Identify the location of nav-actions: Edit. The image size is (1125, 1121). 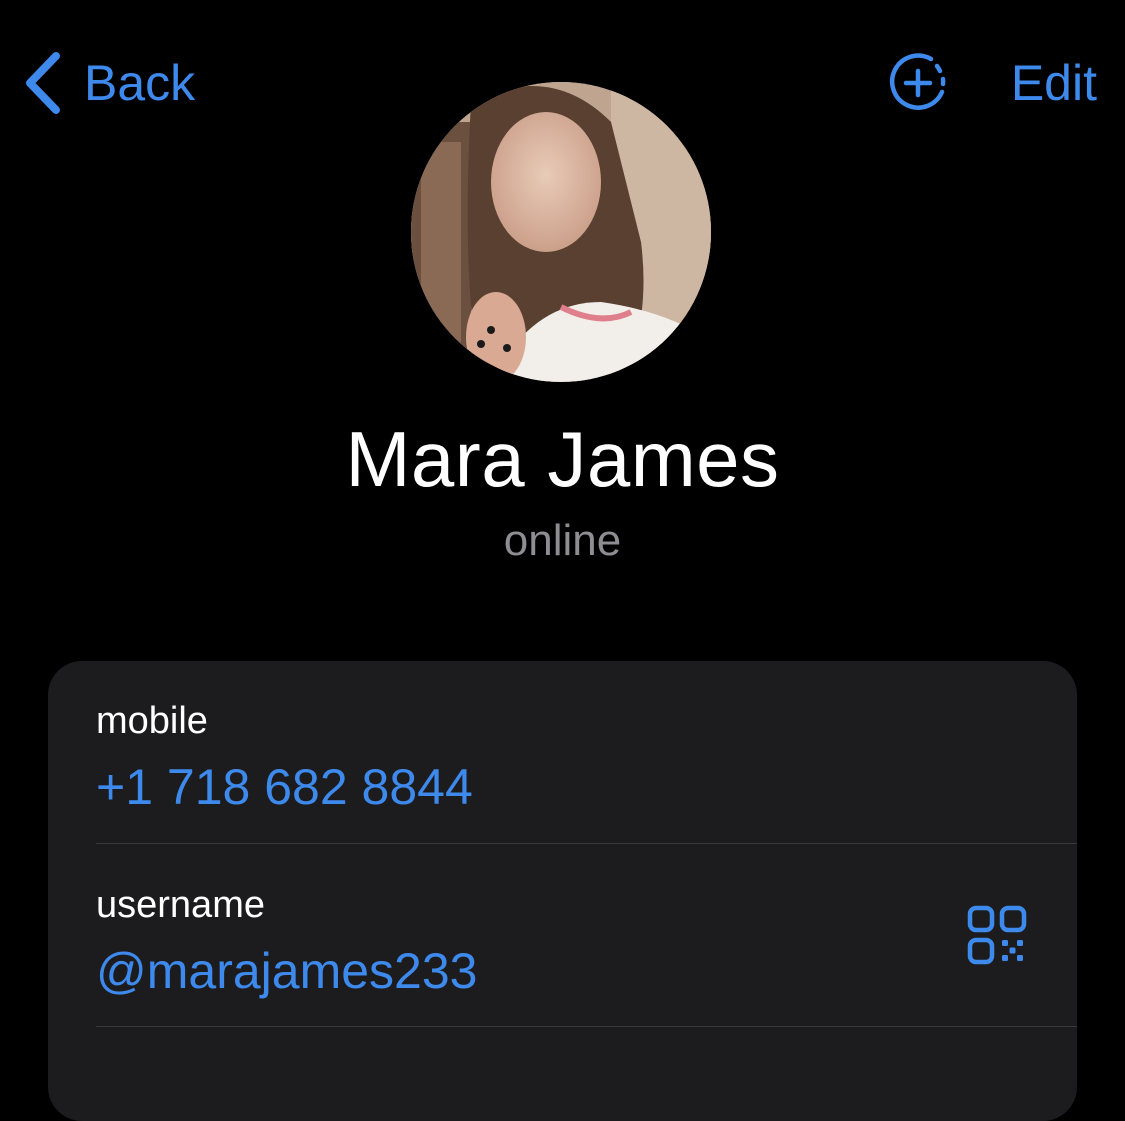
(992, 83).